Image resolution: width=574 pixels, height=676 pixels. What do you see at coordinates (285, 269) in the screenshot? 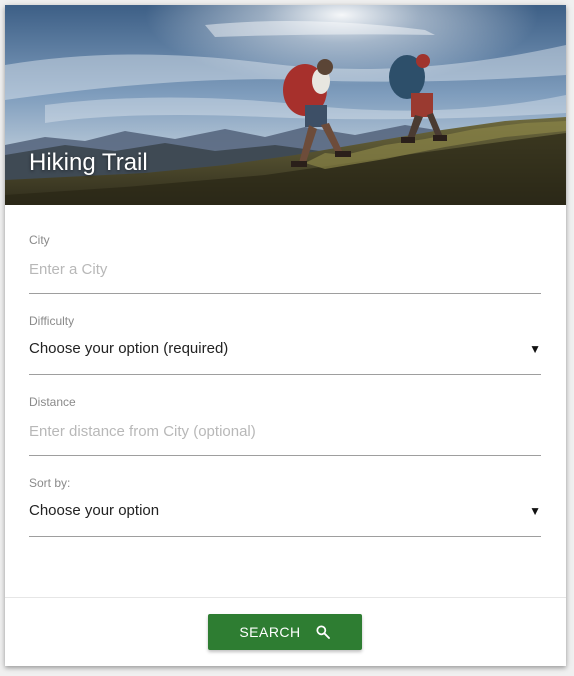
I see `city-input` at bounding box center [285, 269].